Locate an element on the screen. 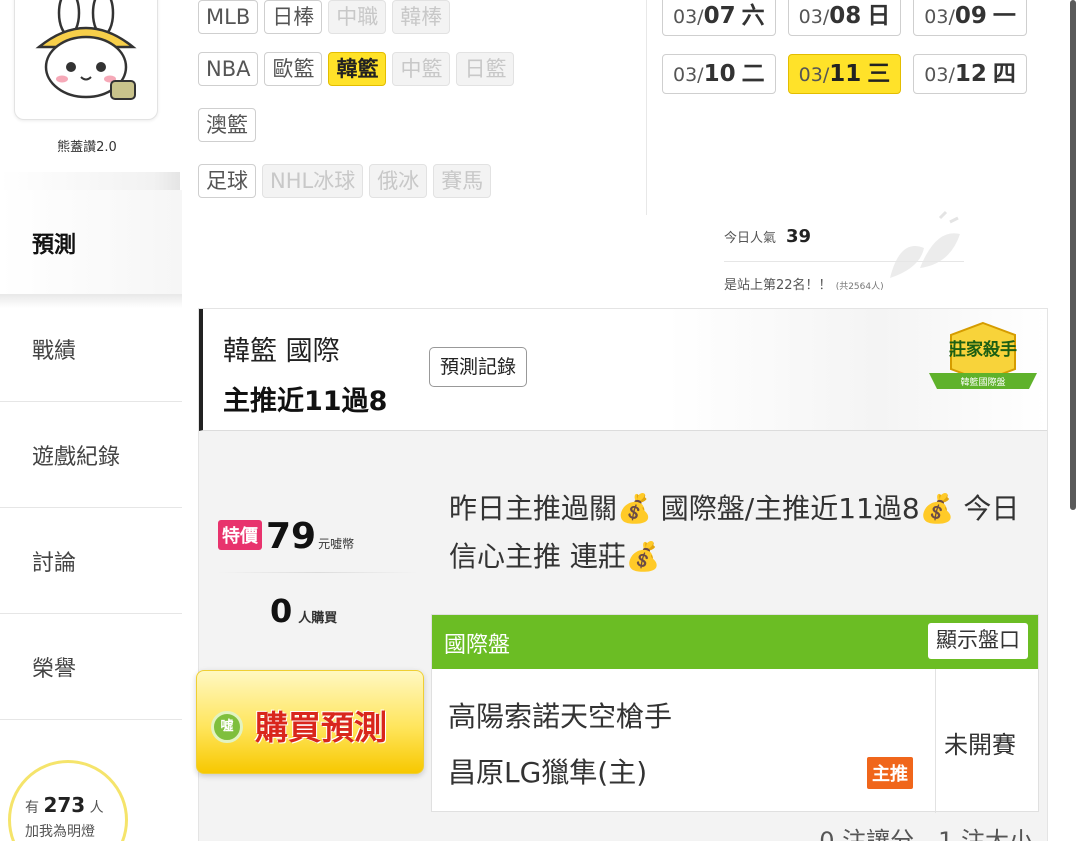 The height and width of the screenshot is (841, 1080). league-chip-korea-basketball: 韓籃 is located at coordinates (357, 69).